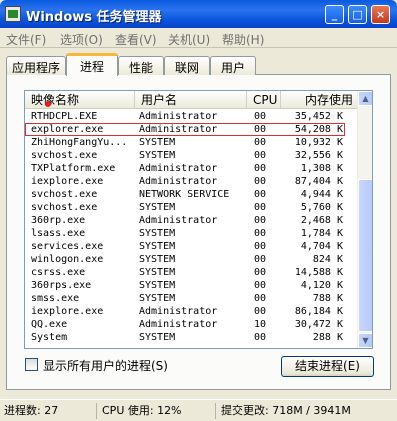 Image resolution: width=397 pixels, height=421 pixels. Describe the element at coordinates (191, 220) in the screenshot. I see `process-row: 360rp.exe Administrator 00 2,468 K` at that location.